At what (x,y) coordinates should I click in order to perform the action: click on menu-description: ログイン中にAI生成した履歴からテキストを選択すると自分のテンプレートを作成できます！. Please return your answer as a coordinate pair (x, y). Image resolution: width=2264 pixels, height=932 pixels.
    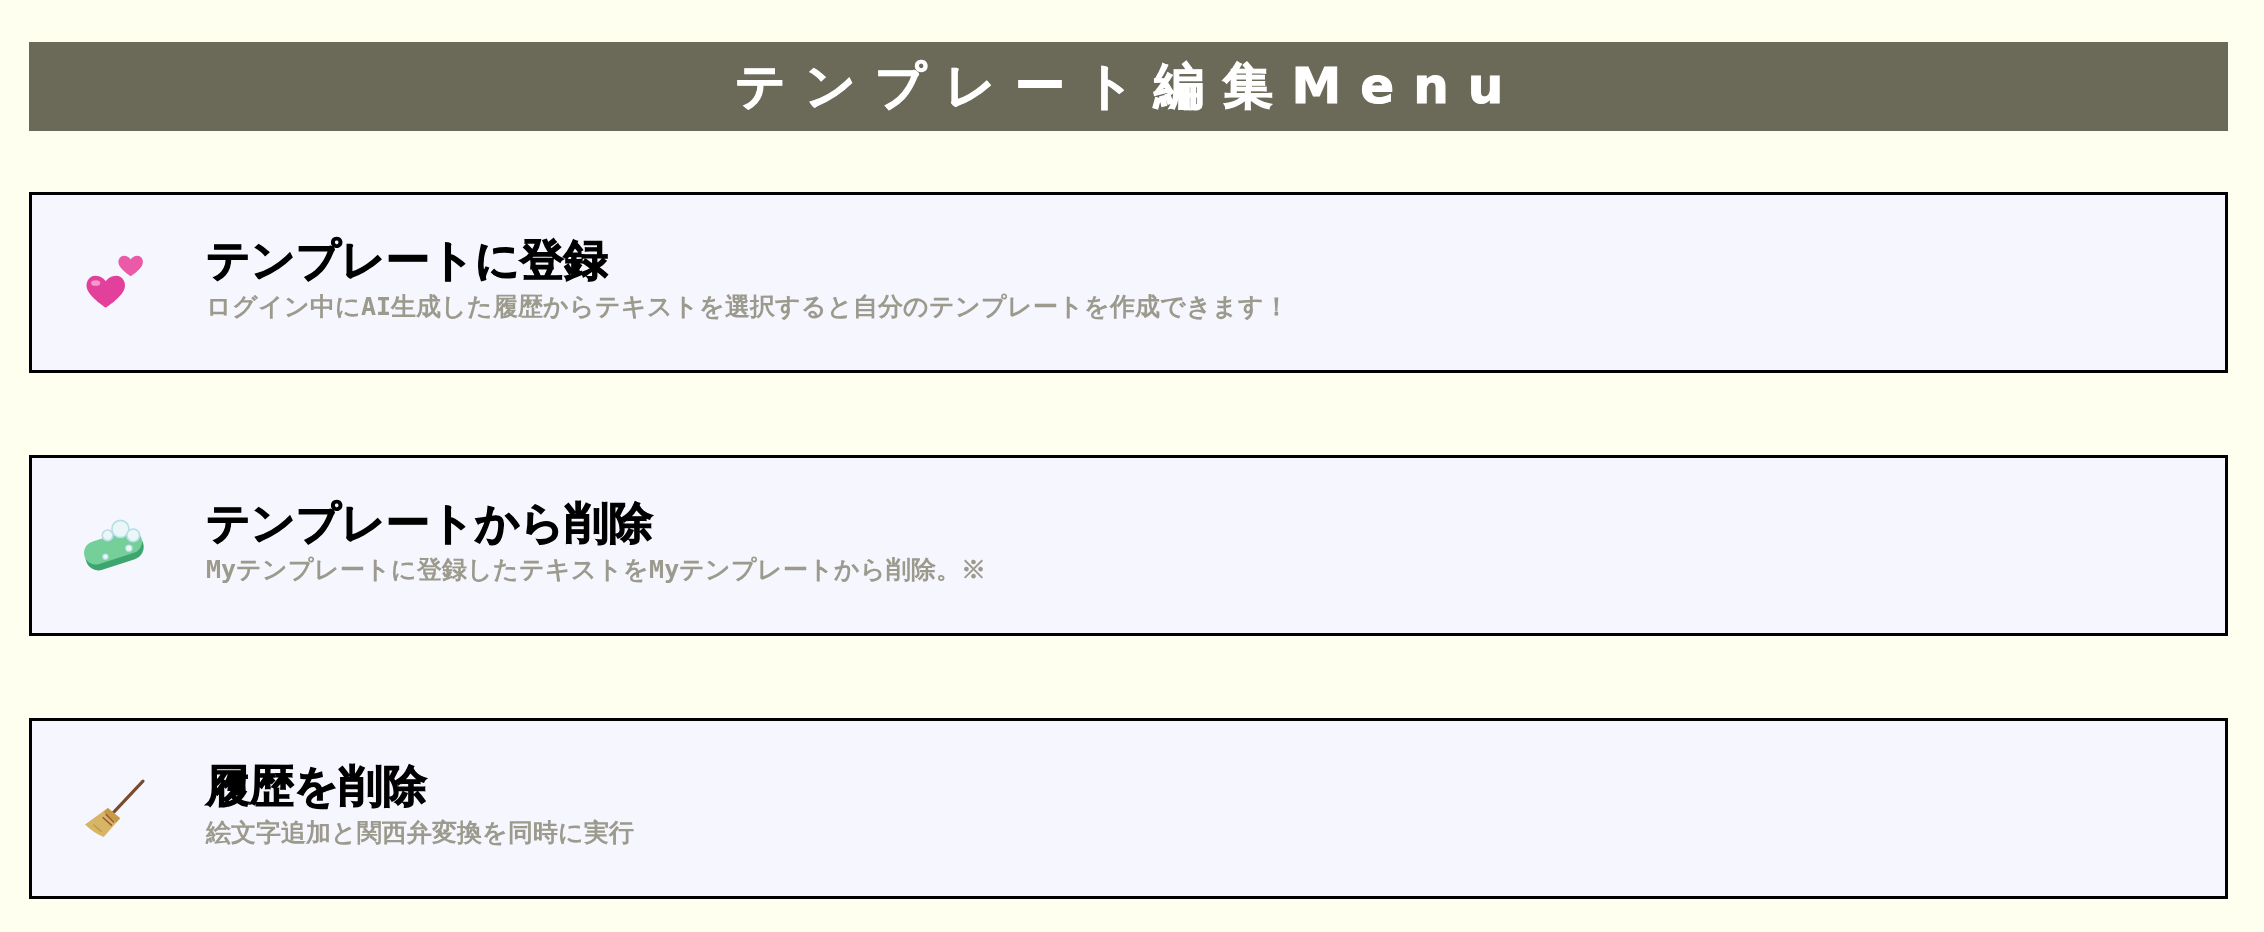
    Looking at the image, I should click on (748, 306).